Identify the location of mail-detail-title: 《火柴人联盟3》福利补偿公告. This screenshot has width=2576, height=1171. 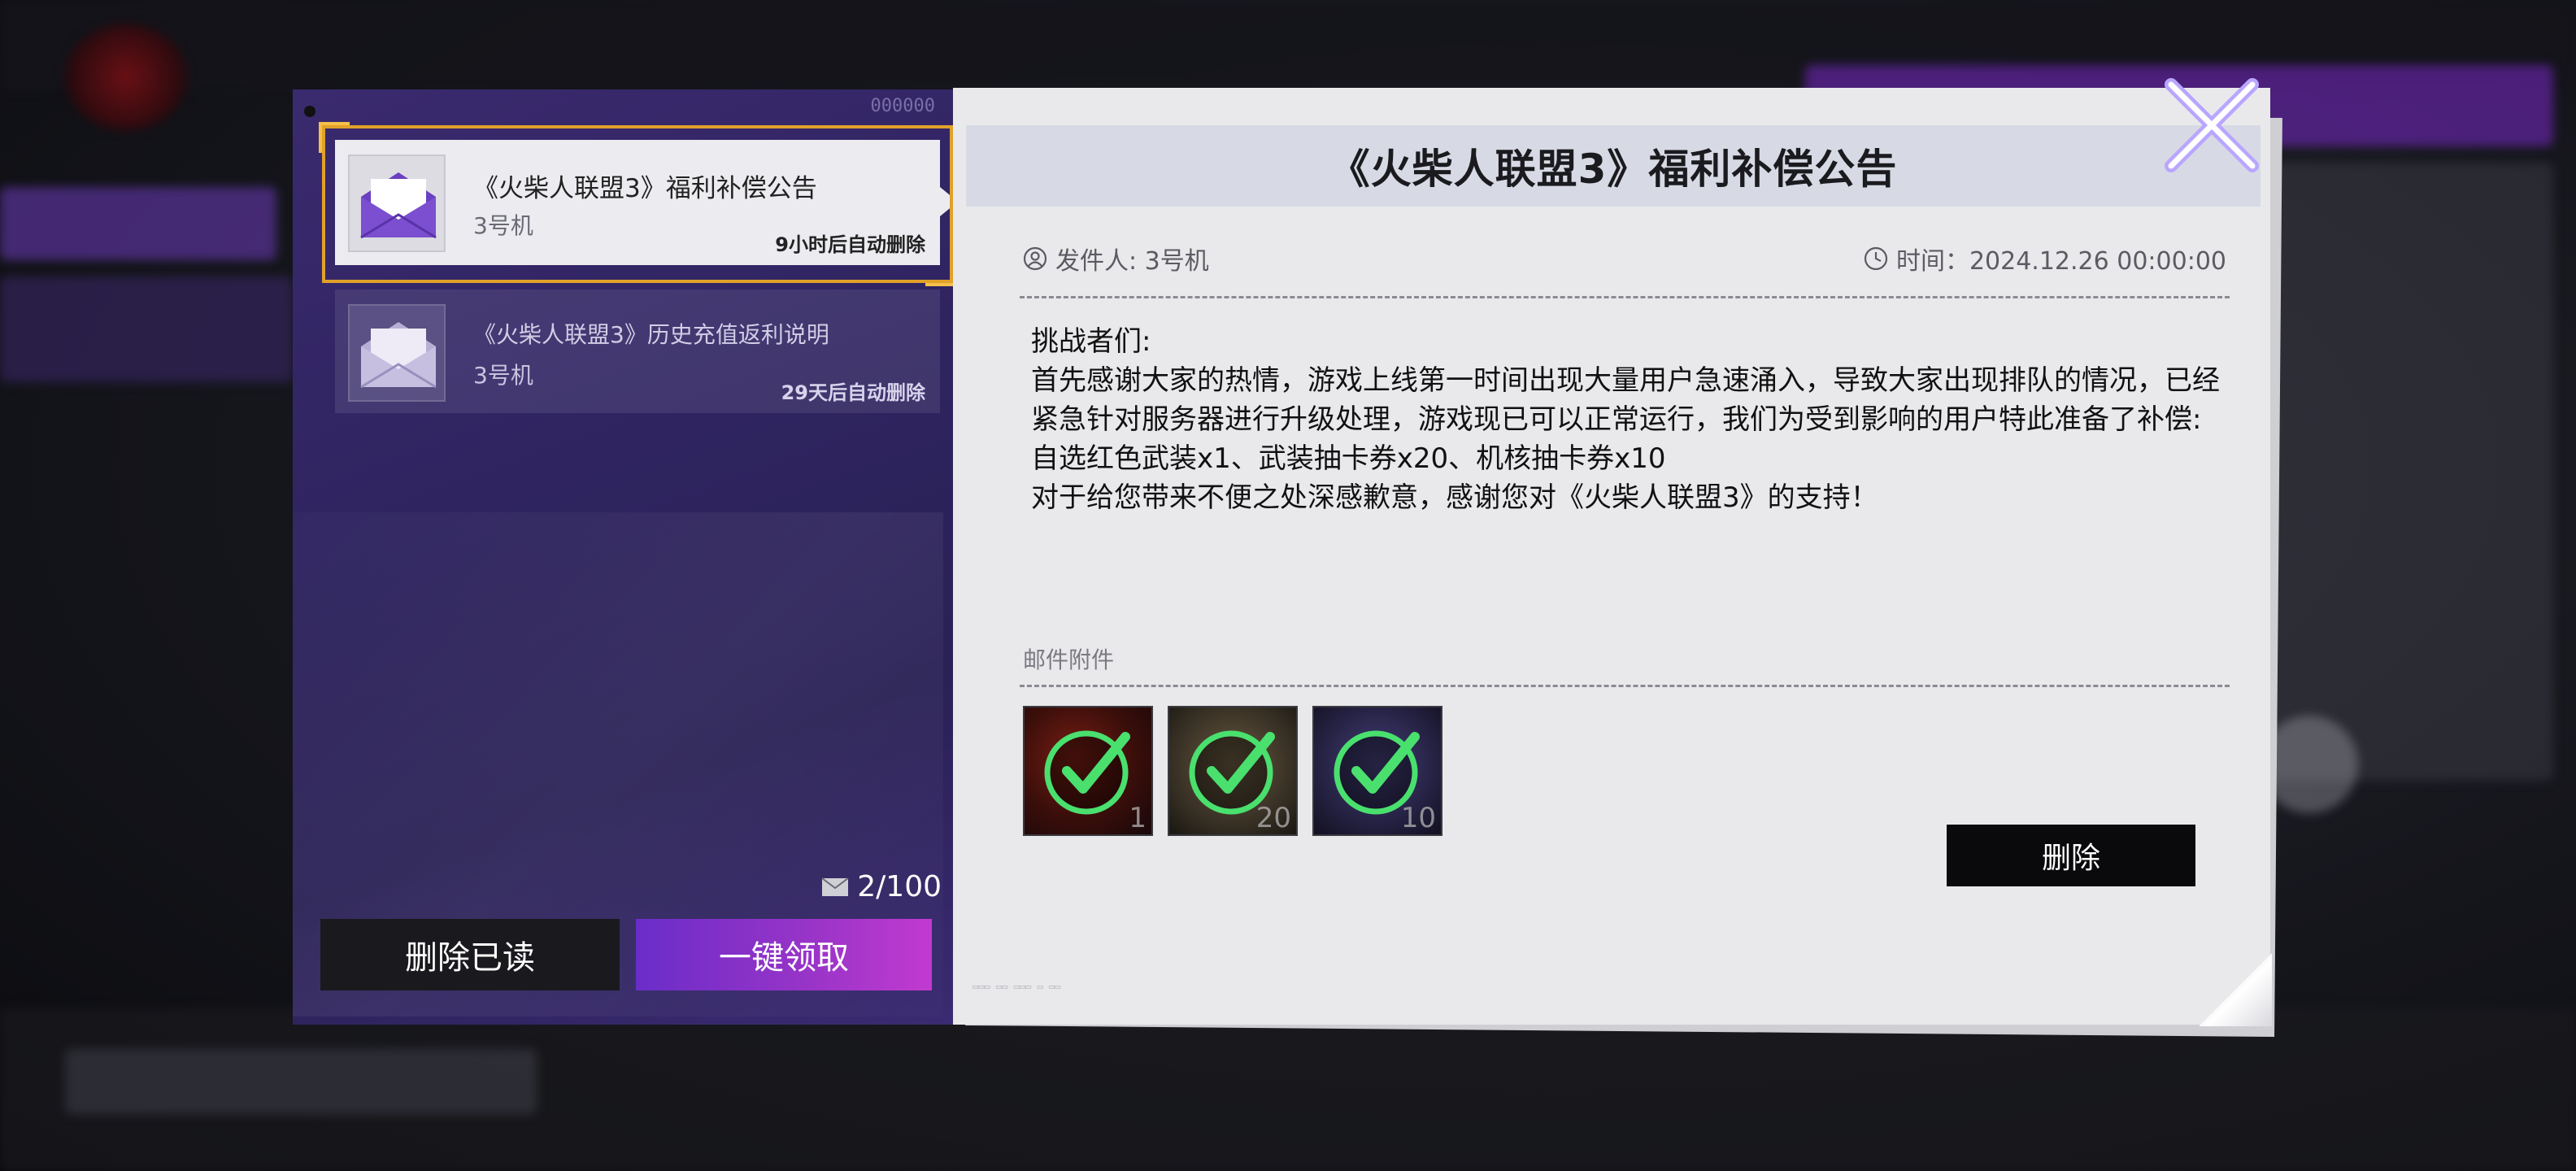
(1614, 170).